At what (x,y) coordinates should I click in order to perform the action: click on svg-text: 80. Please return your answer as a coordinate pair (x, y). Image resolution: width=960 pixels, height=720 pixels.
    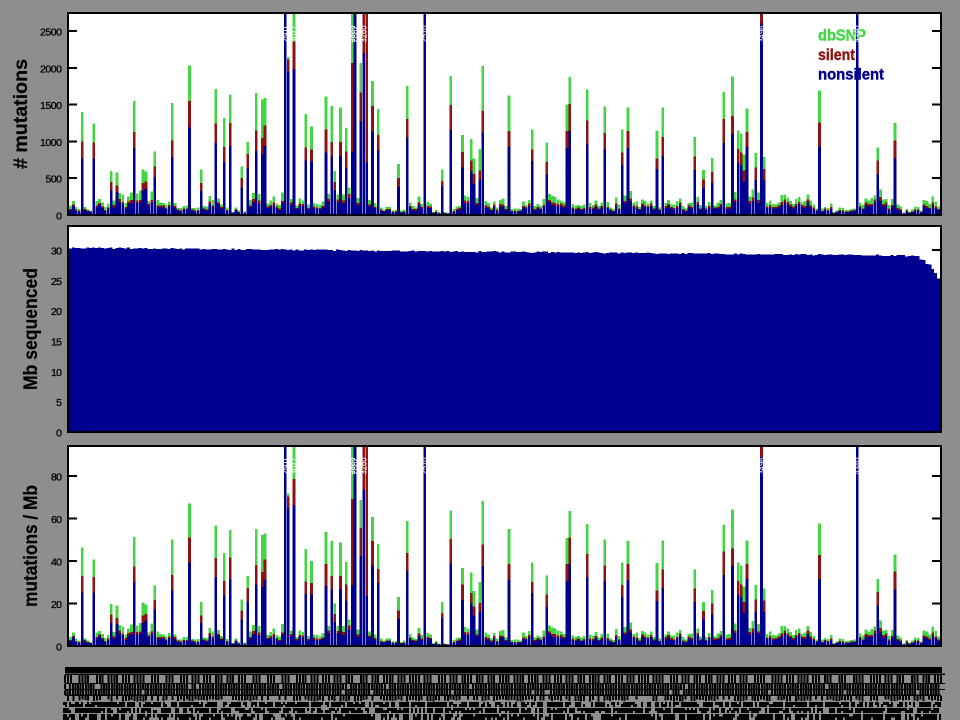
    Looking at the image, I should click on (56, 478).